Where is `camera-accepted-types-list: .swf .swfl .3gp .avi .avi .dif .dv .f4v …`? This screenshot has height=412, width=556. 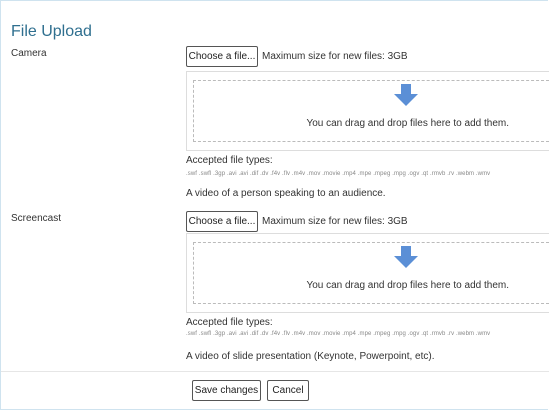 camera-accepted-types-list: .swf .swfl .3gp .avi .avi .dif .dv .f4v … is located at coordinates (338, 174).